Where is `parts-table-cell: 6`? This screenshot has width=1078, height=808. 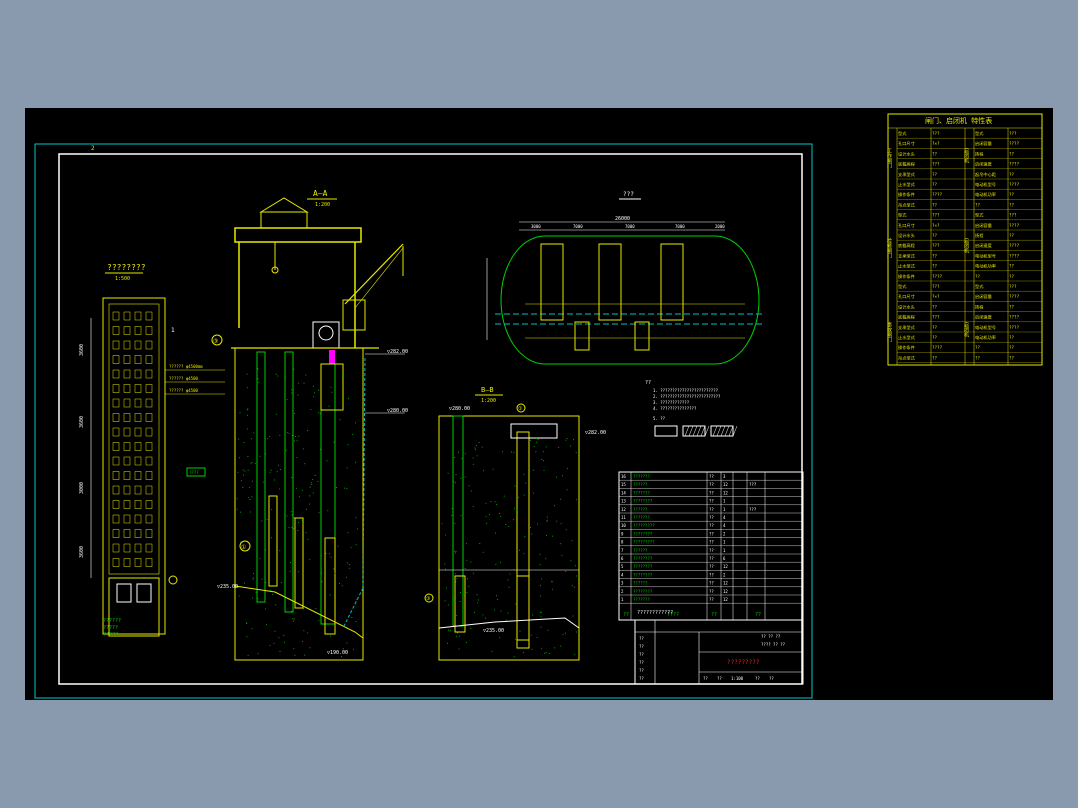 parts-table-cell: 6 is located at coordinates (724, 558).